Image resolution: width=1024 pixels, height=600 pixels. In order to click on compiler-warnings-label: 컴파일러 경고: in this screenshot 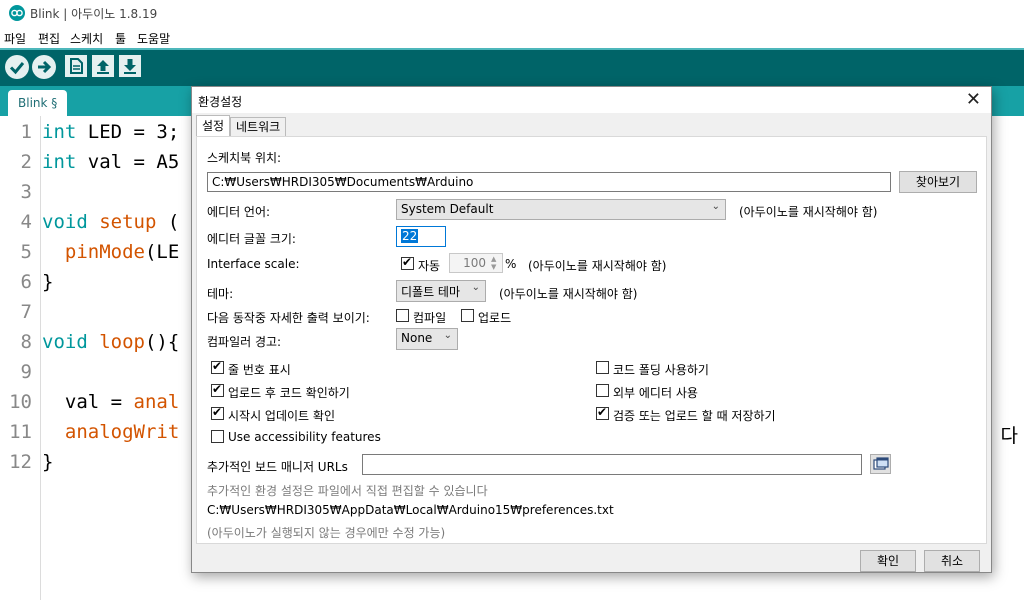, I will do `click(244, 342)`.